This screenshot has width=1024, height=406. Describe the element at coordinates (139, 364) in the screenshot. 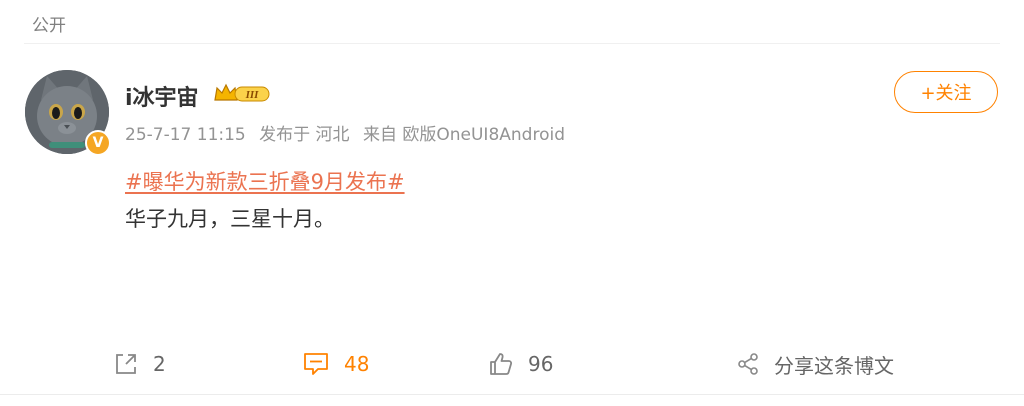

I see `repost-button: 2` at that location.